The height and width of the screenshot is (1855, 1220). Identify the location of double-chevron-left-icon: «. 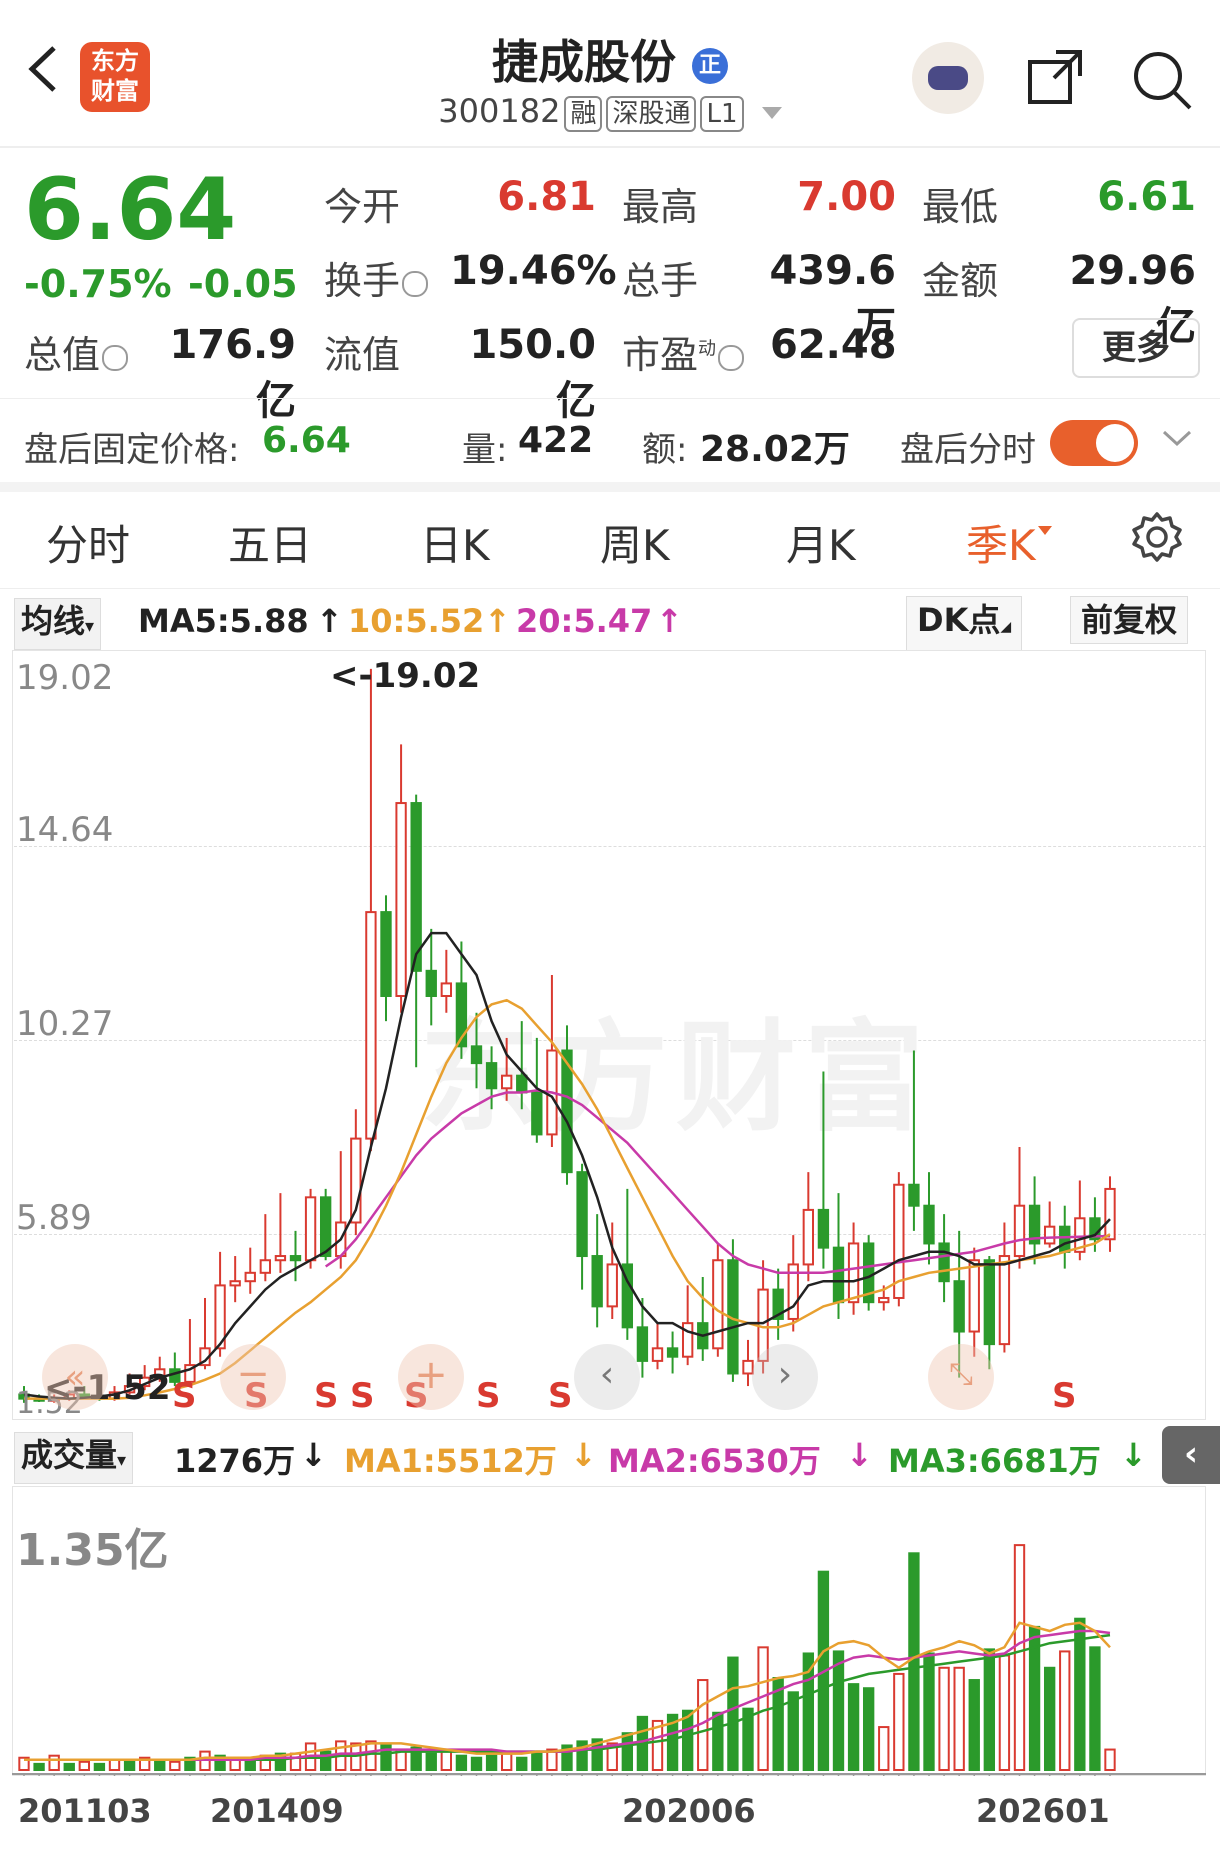
(75, 1377).